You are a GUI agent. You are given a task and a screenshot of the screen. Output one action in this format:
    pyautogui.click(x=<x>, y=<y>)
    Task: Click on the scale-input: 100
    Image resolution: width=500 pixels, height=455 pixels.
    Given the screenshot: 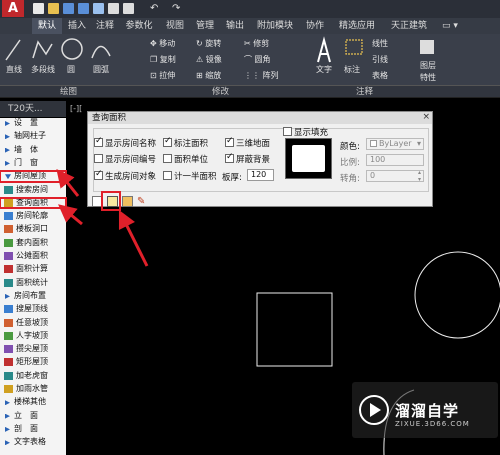 What is the action you would take?
    pyautogui.click(x=395, y=160)
    